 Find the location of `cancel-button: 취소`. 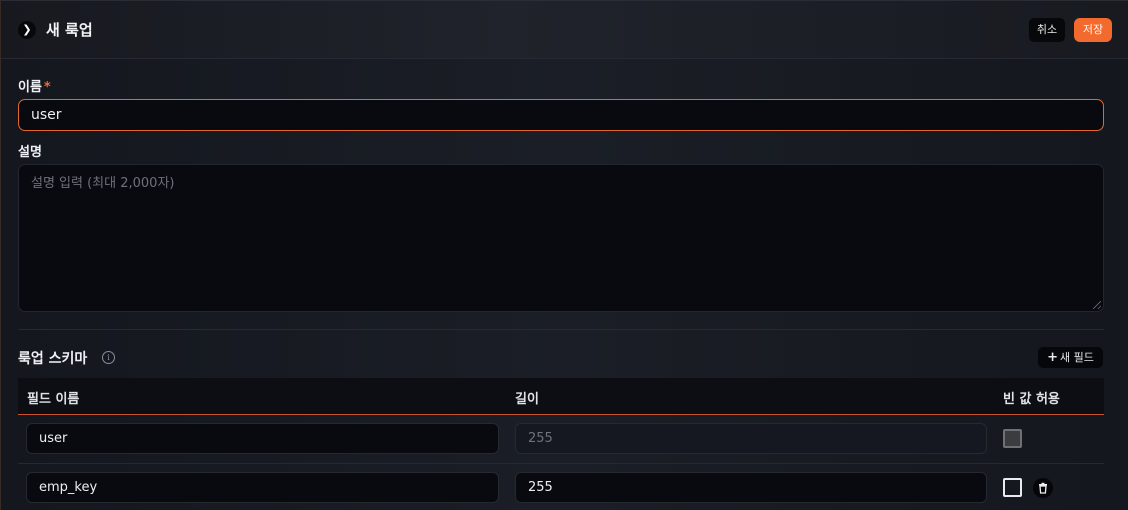

cancel-button: 취소 is located at coordinates (1047, 30).